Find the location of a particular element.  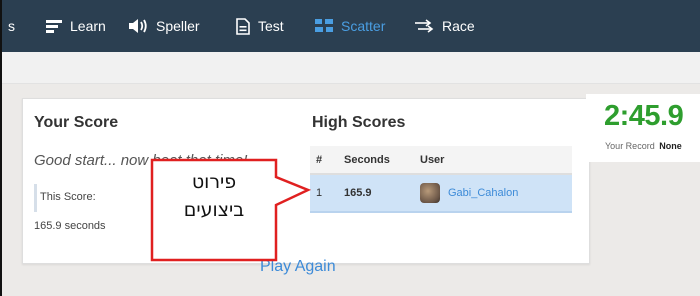

this-score-label: This Score: is located at coordinates (68, 197).